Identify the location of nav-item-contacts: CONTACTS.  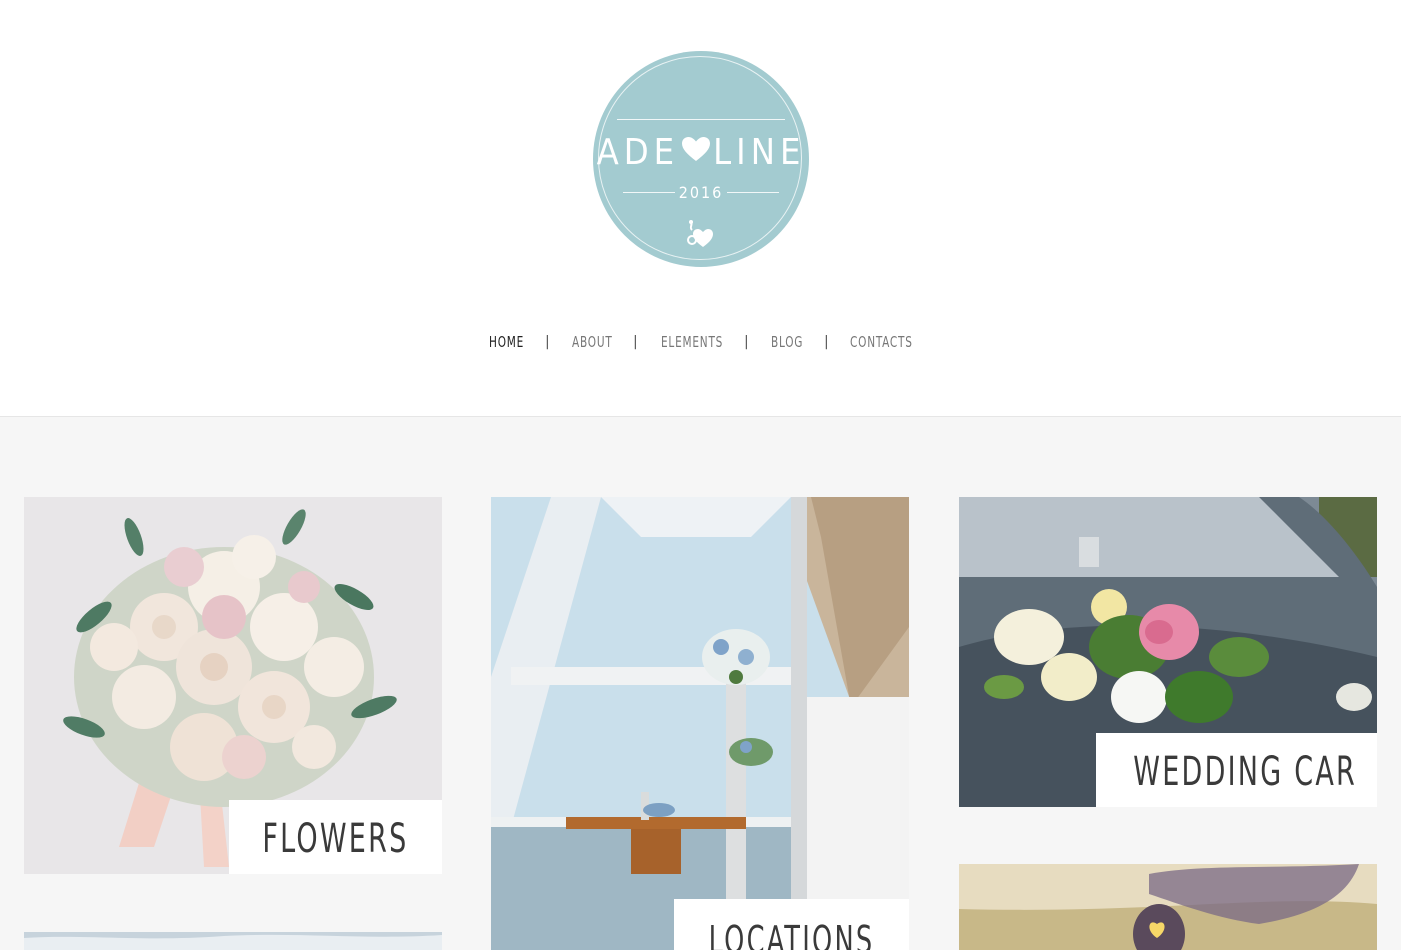
(881, 342).